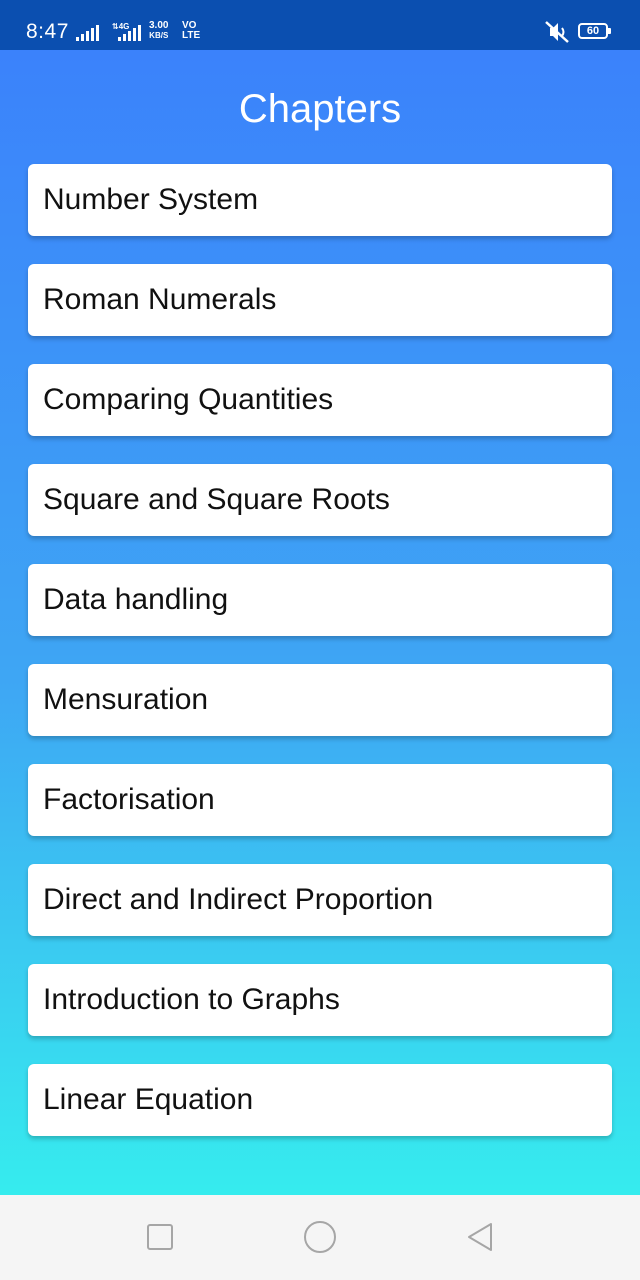 This screenshot has width=640, height=1280. Describe the element at coordinates (320, 800) in the screenshot. I see `chapter-item-factorisation: Factorisation` at that location.